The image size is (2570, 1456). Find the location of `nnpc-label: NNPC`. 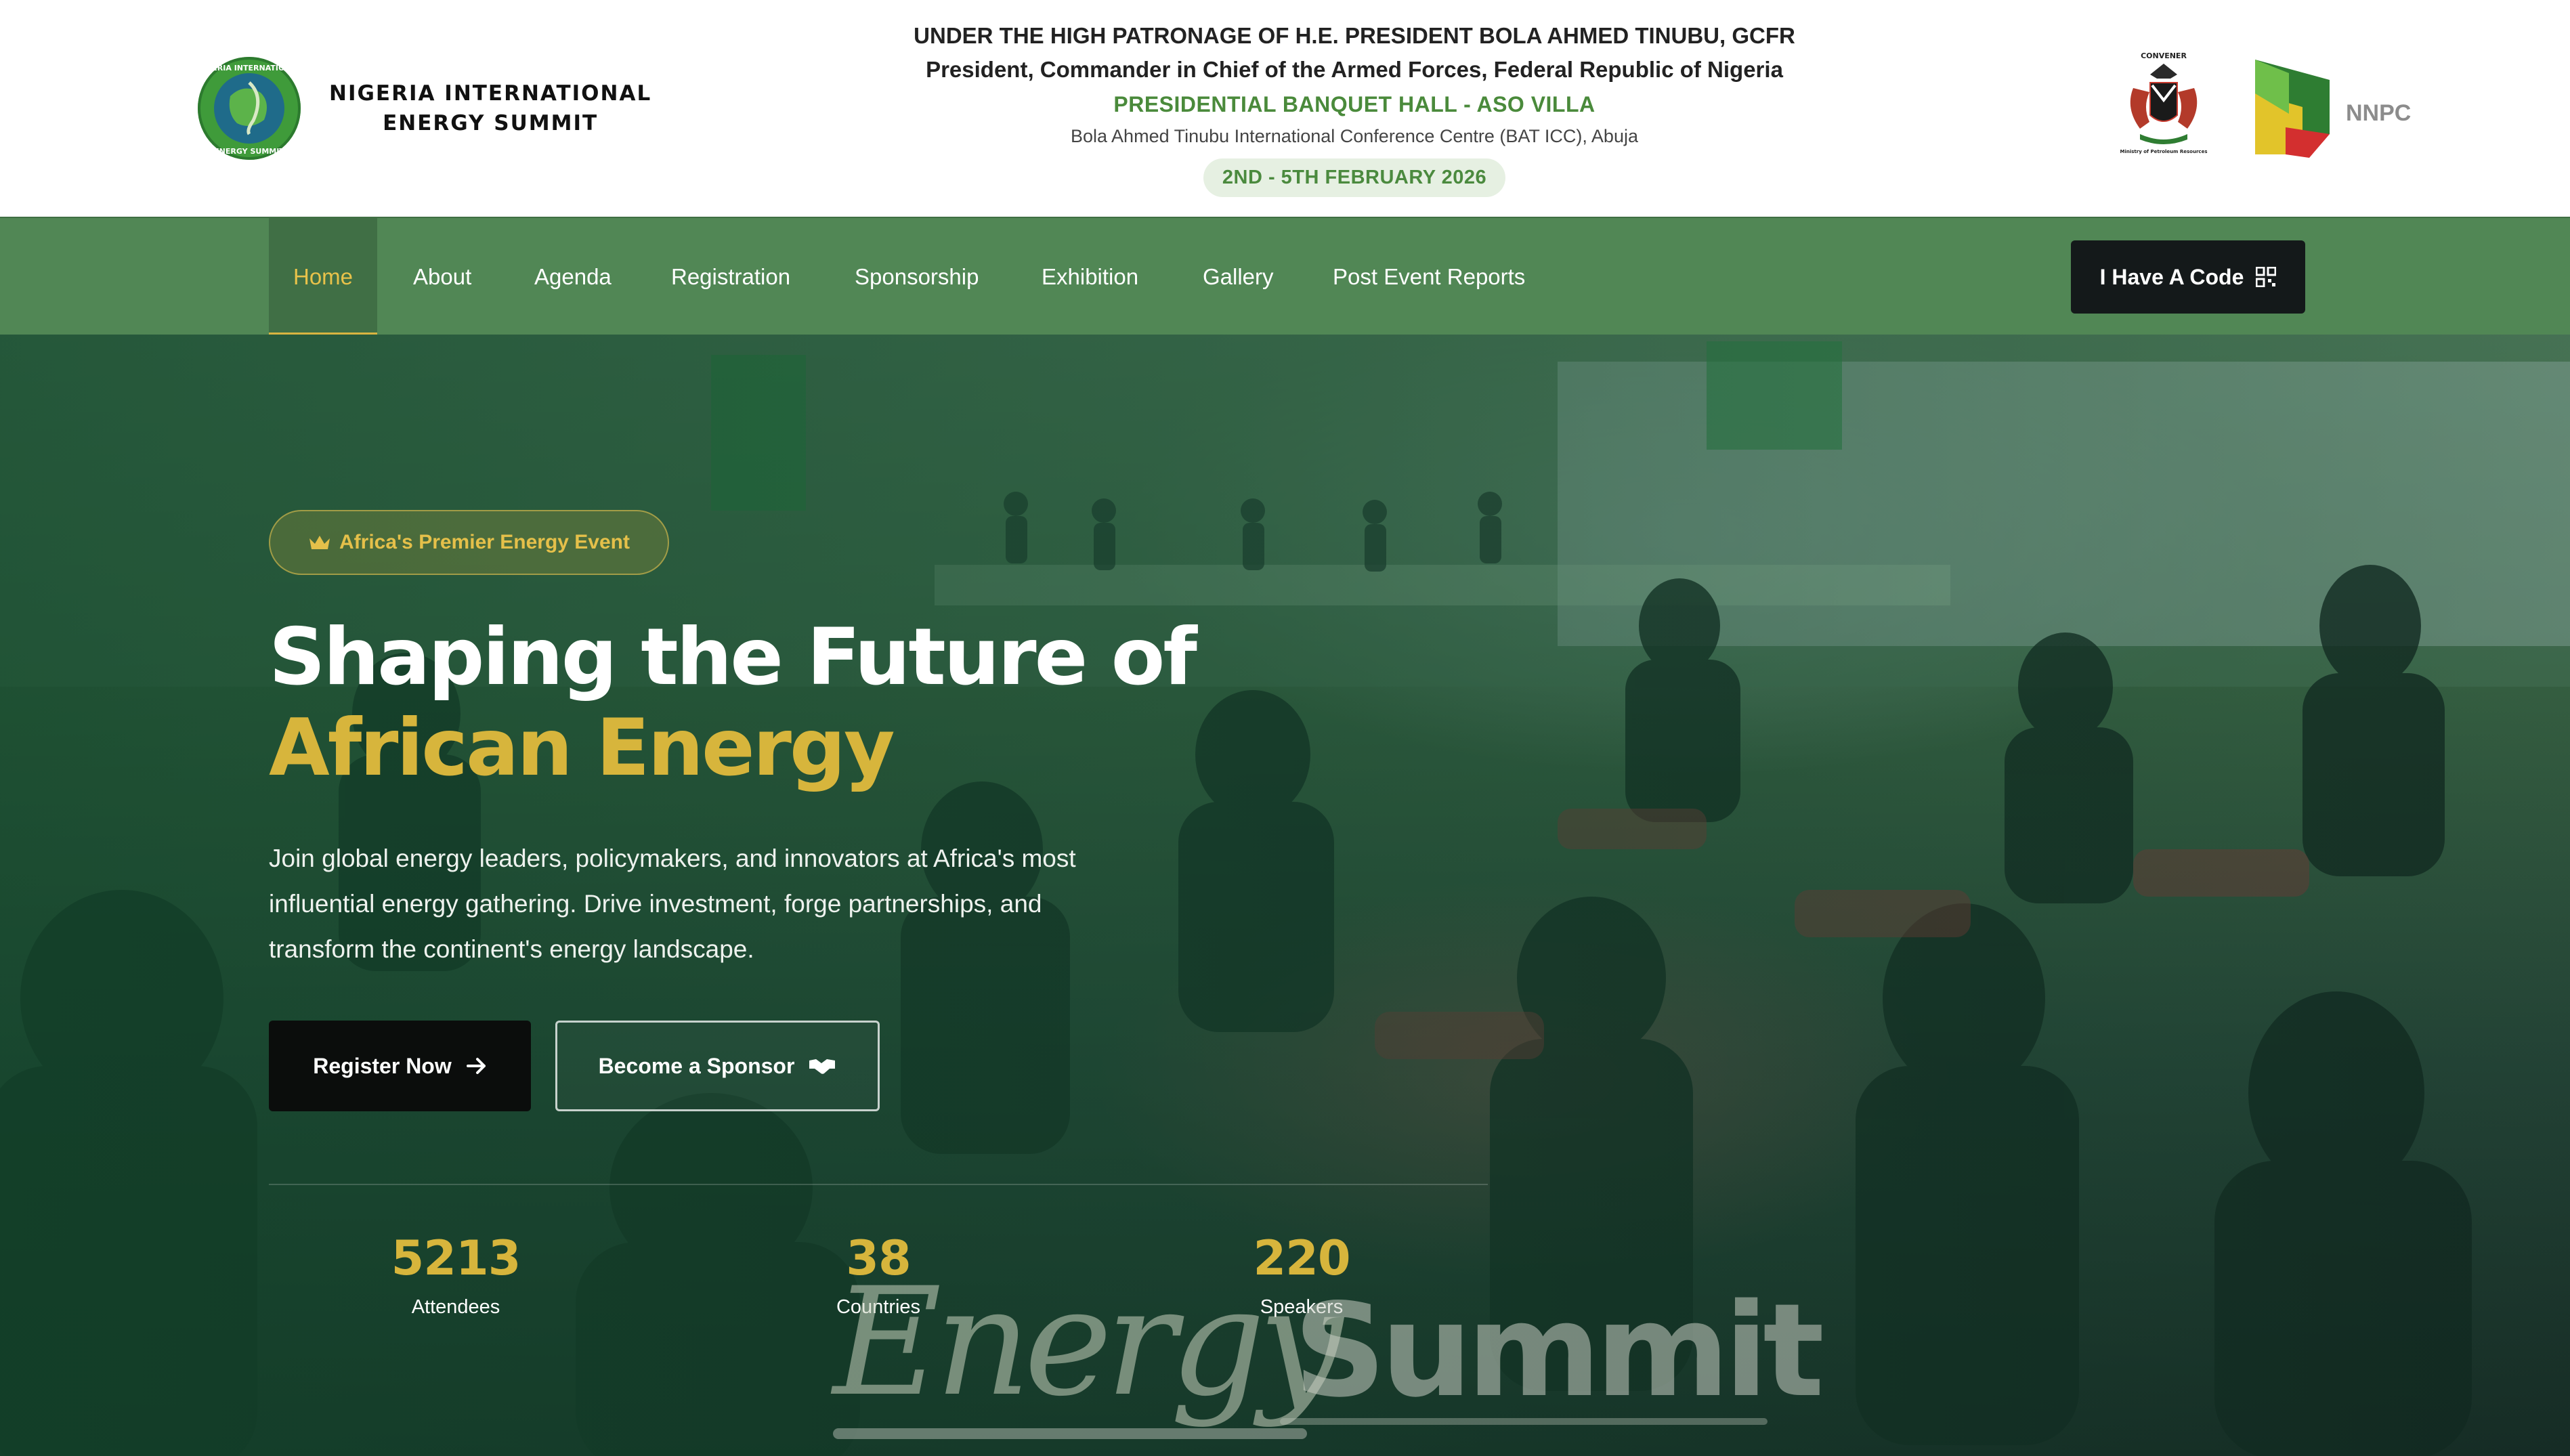

nnpc-label: NNPC is located at coordinates (2379, 113).